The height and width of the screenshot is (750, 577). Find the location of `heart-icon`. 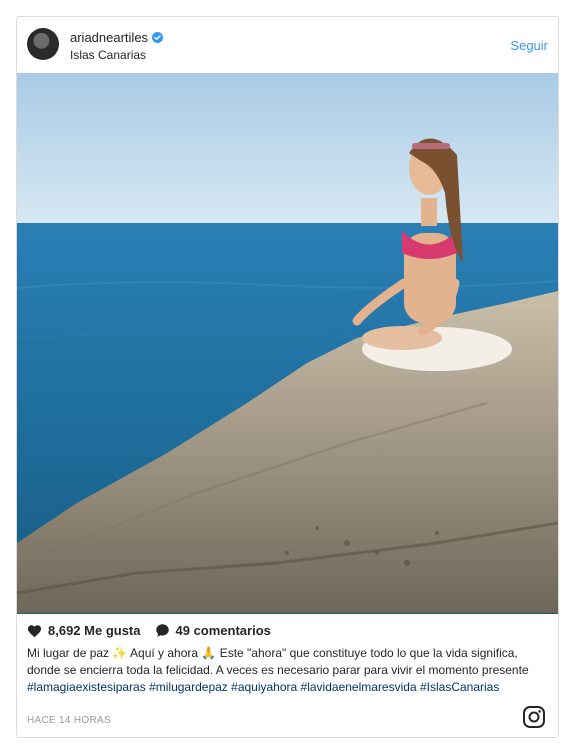

heart-icon is located at coordinates (34, 631).